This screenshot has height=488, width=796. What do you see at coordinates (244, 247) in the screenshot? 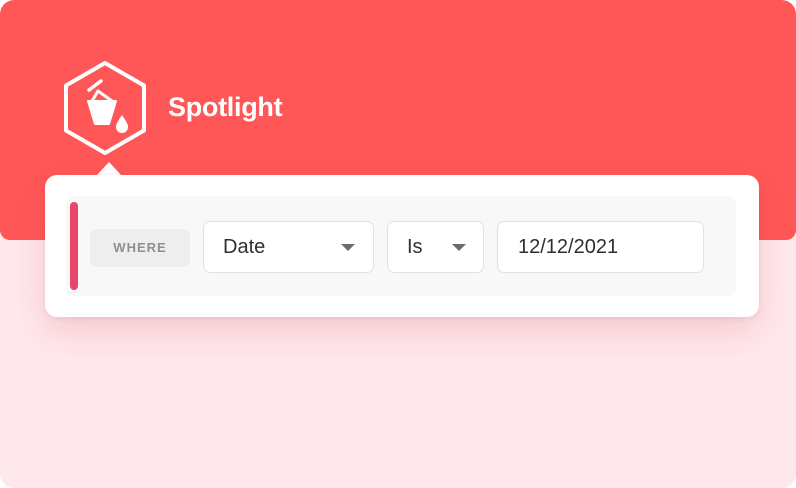
I see `field-select-value: Date` at bounding box center [244, 247].